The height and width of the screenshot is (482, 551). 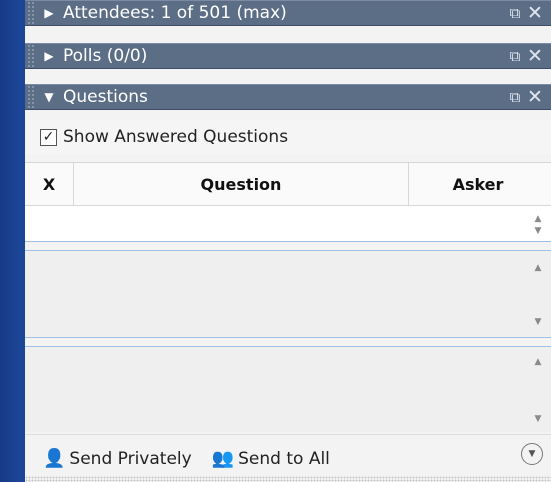 I want to click on person-icon: 👤, so click(x=54, y=458).